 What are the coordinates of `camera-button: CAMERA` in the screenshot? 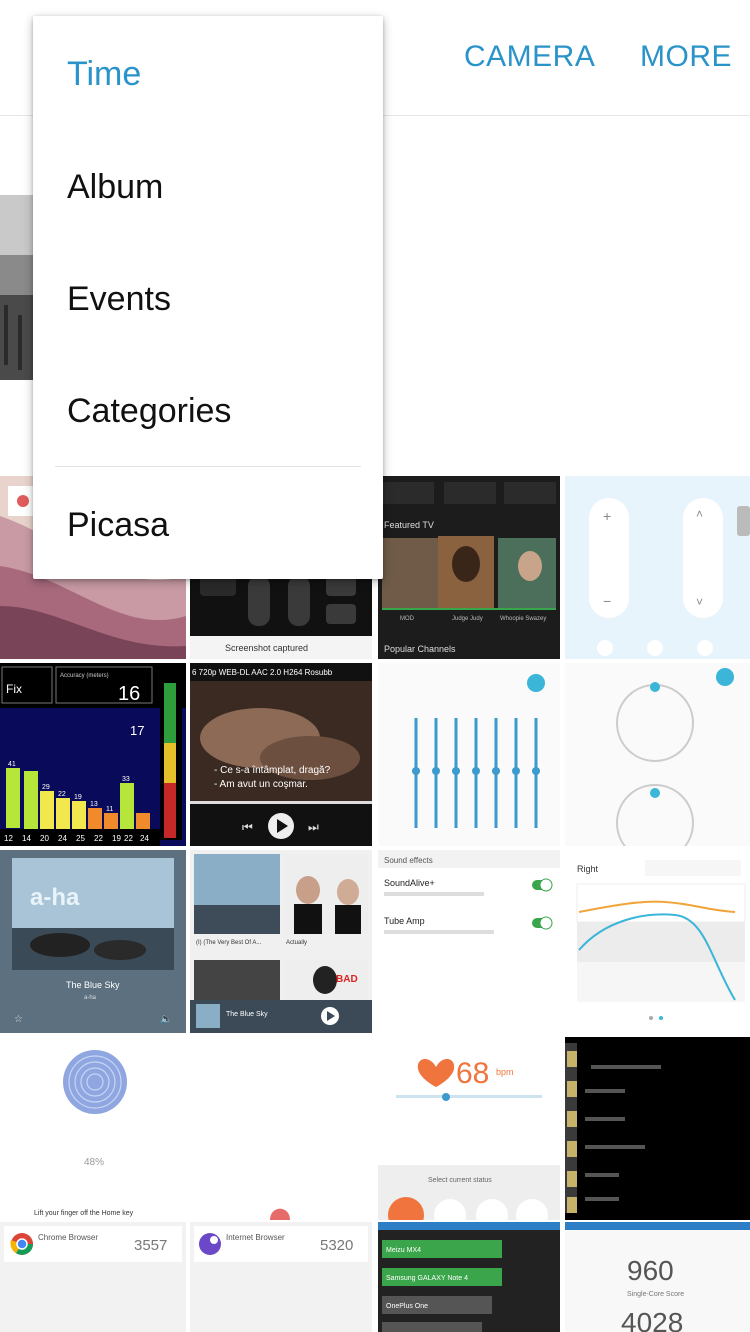 It's located at (529, 57).